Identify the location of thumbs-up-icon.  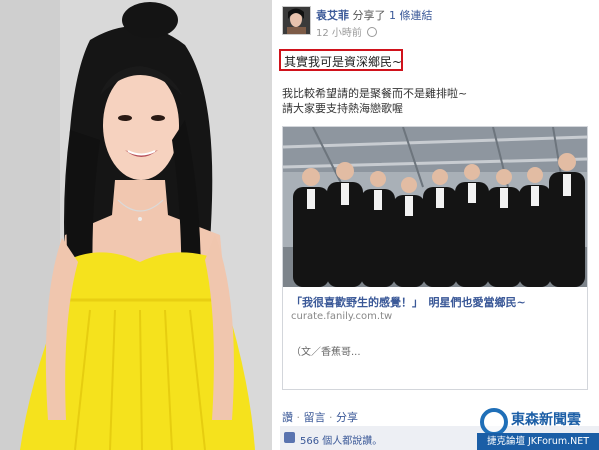
(289, 437).